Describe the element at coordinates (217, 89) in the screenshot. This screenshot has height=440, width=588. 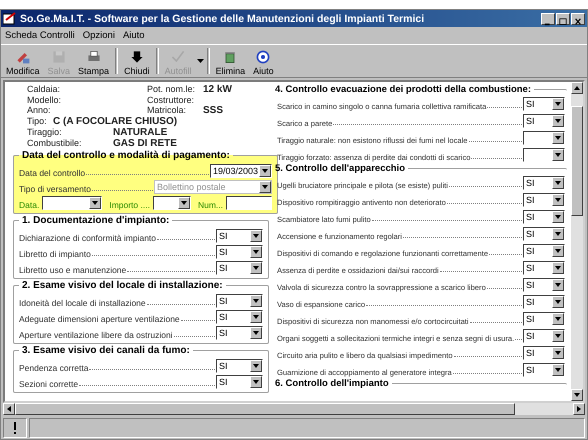
I see `info-value: 12 kW` at that location.